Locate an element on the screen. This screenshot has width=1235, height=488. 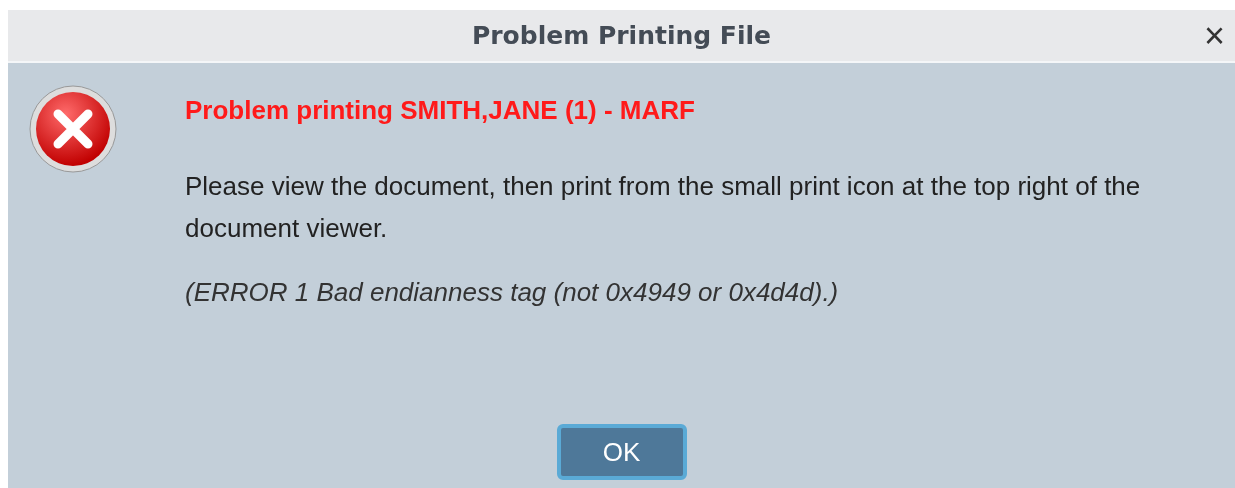
error-icon is located at coordinates (73, 129).